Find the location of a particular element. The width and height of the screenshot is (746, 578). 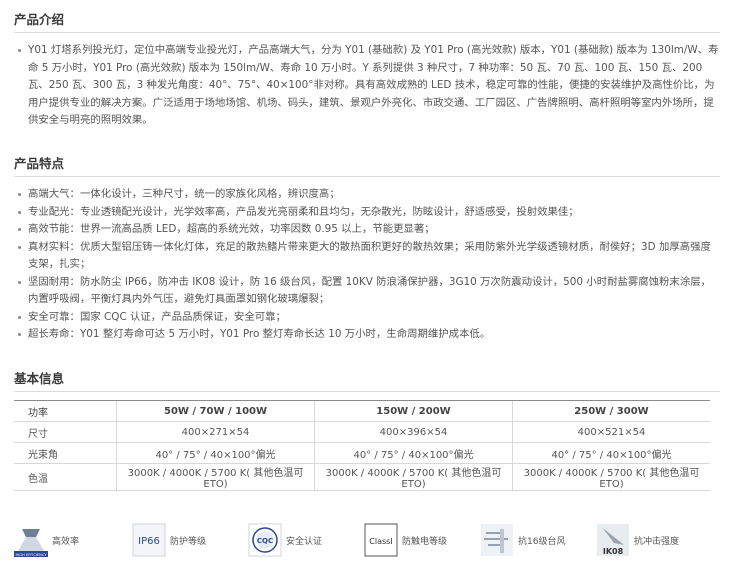

feature-item: 高端大气：一体化设计，三种尺寸，统一的家族化风格，辨识度高； is located at coordinates (367, 195).